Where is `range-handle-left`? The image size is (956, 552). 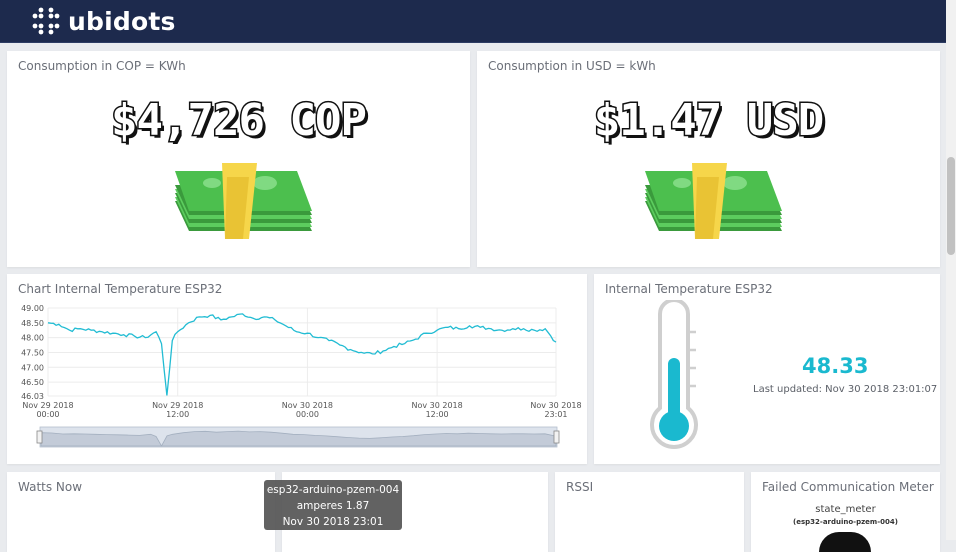
range-handle-left is located at coordinates (39, 437).